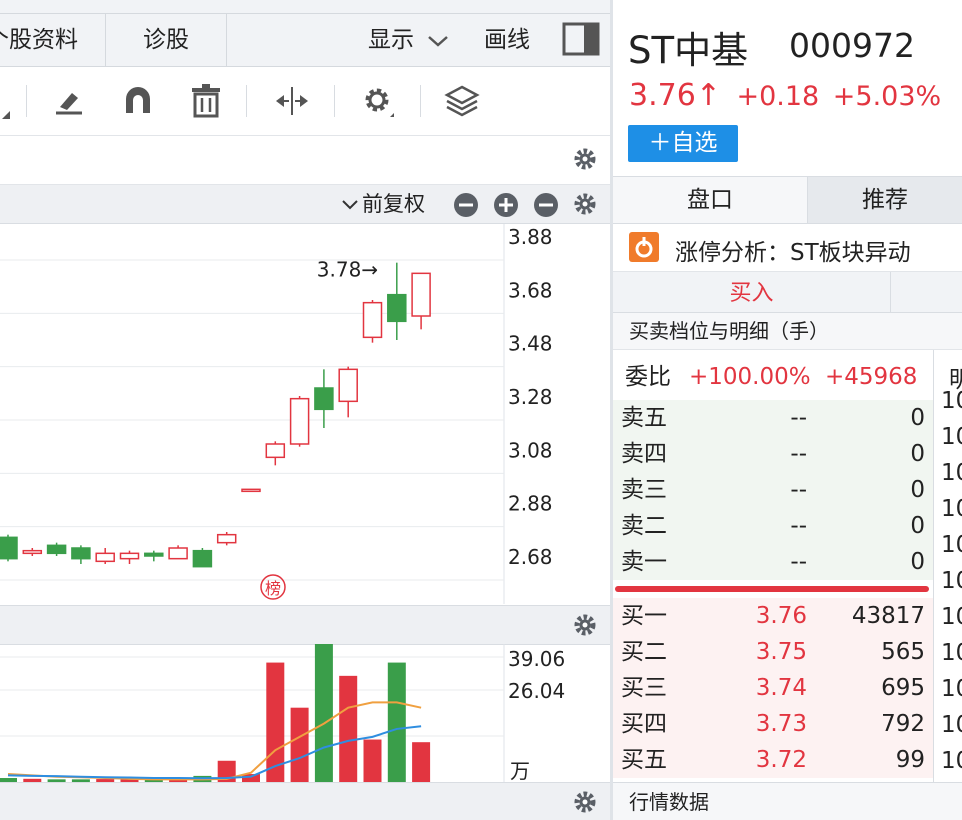  Describe the element at coordinates (669, 802) in the screenshot. I see `market-data-label: 行情数据` at that location.